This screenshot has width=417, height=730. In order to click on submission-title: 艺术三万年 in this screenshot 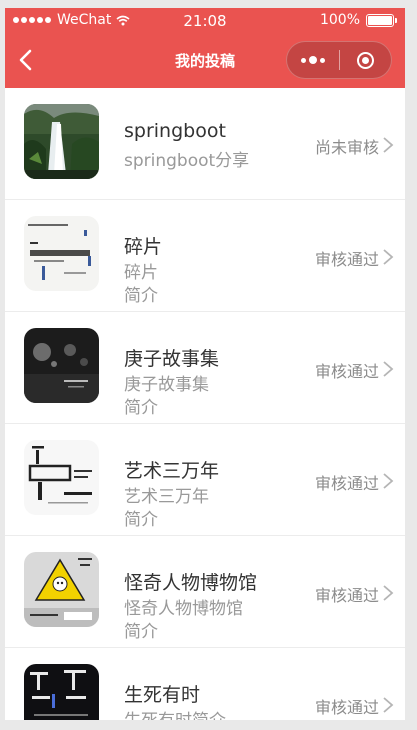, I will do `click(172, 471)`.